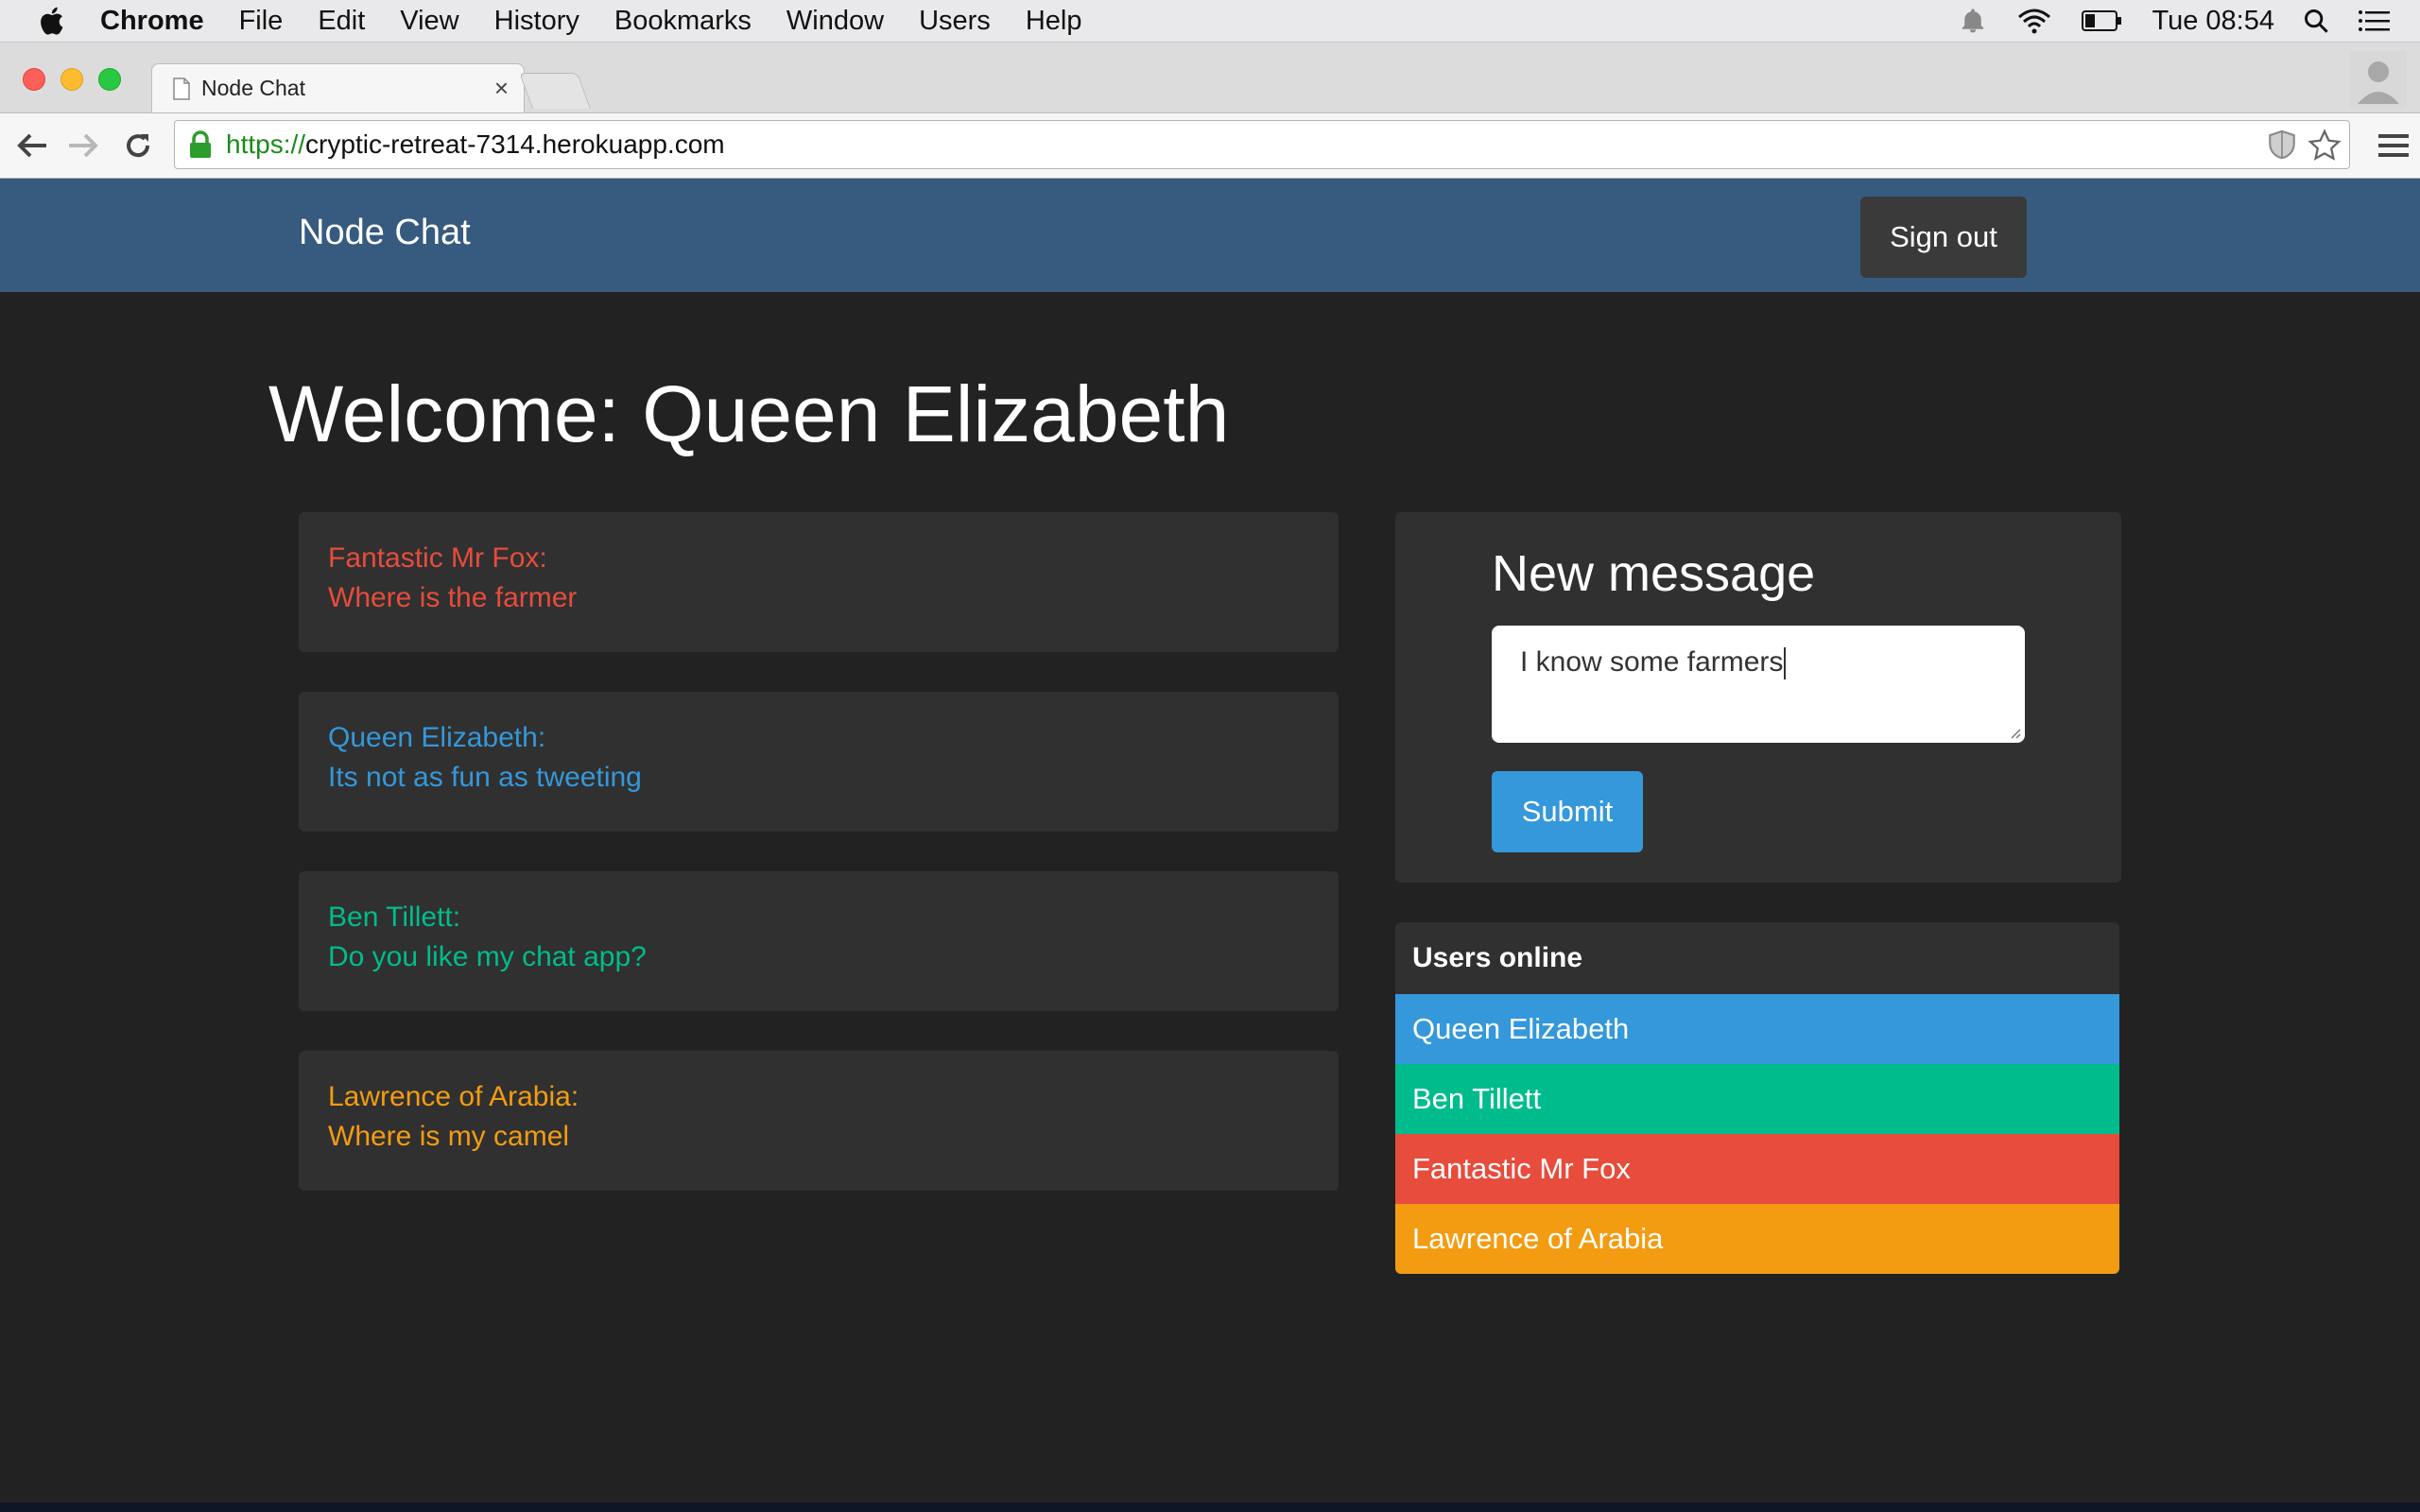 The height and width of the screenshot is (1512, 2420). I want to click on menu-extras: Tue 08:54, so click(2189, 21).